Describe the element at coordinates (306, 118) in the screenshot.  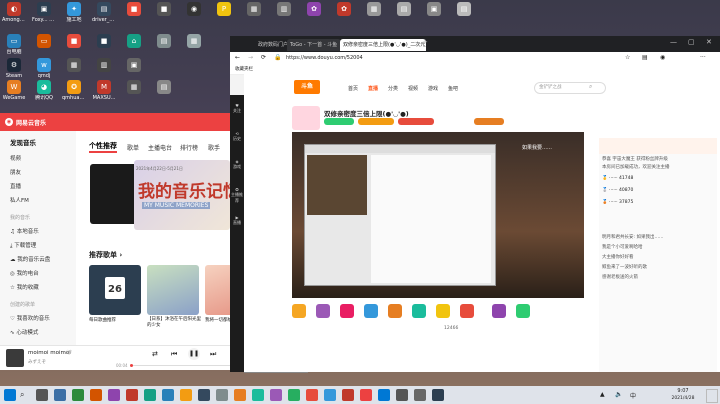
I see `streamer-avatar` at that location.